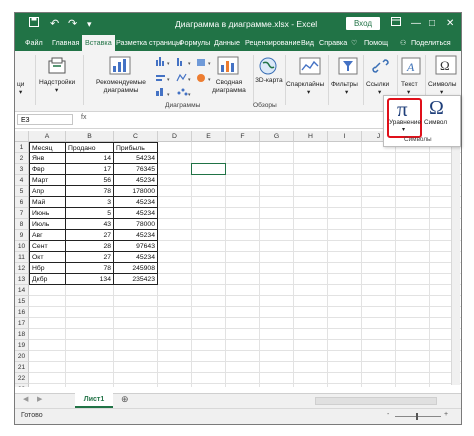  What do you see at coordinates (22, 345) in the screenshot?
I see `row-header: 19` at bounding box center [22, 345].